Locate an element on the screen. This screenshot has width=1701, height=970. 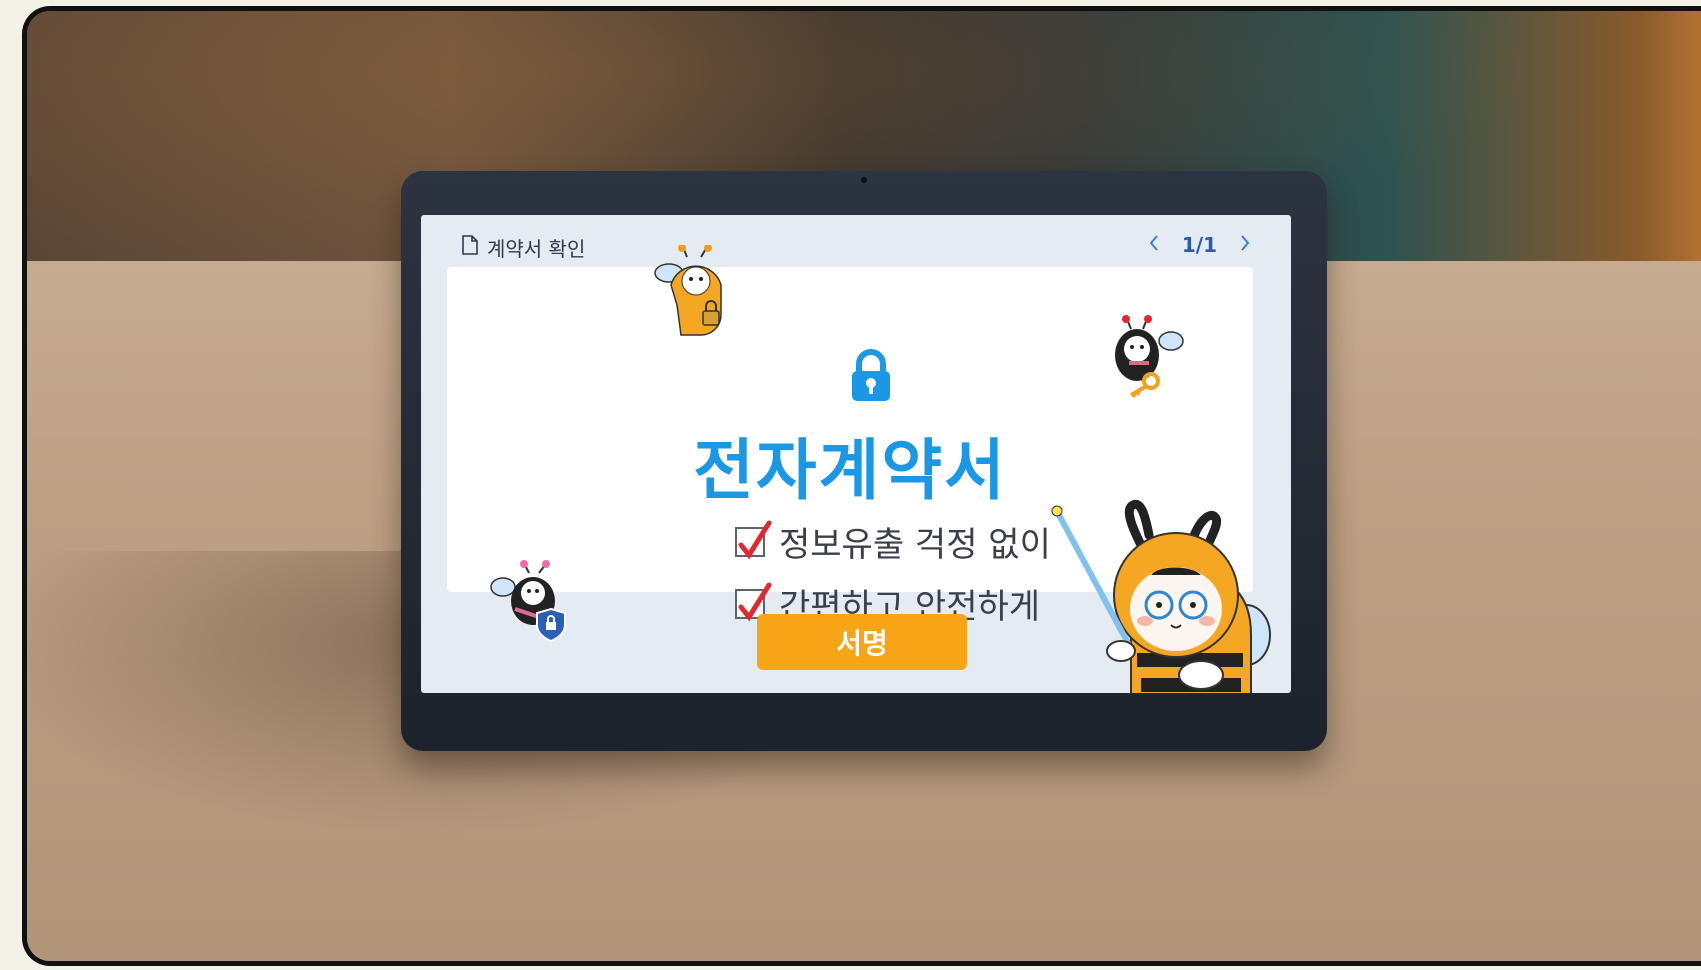
check-item-1: 정보유출 걱정 없이 is located at coordinates (893, 541).